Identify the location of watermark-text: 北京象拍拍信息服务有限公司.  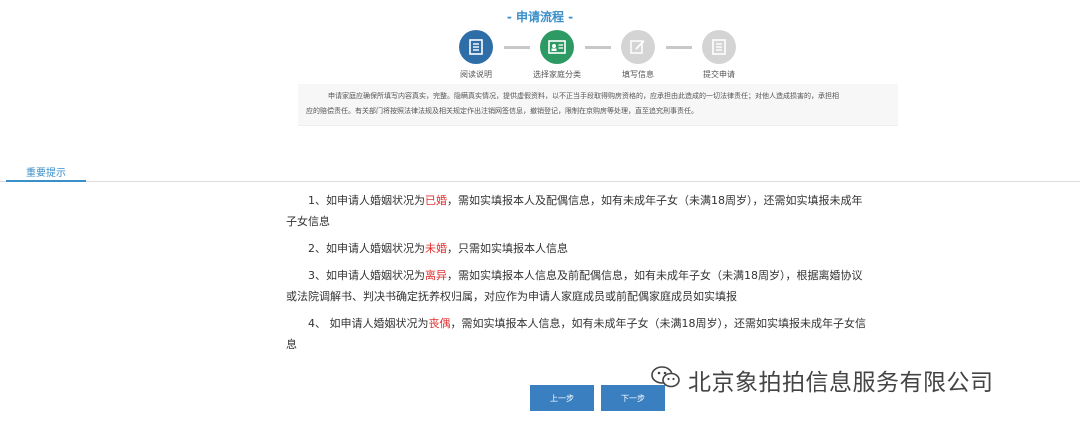
(841, 383).